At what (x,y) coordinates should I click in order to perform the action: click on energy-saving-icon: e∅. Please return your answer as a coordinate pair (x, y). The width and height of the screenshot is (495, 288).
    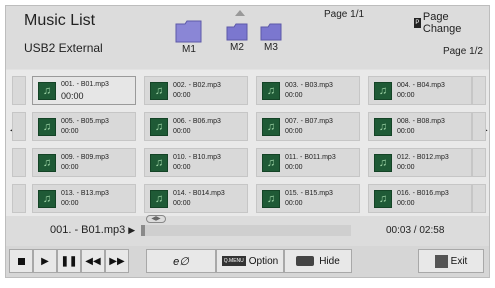
    Looking at the image, I should click on (181, 261).